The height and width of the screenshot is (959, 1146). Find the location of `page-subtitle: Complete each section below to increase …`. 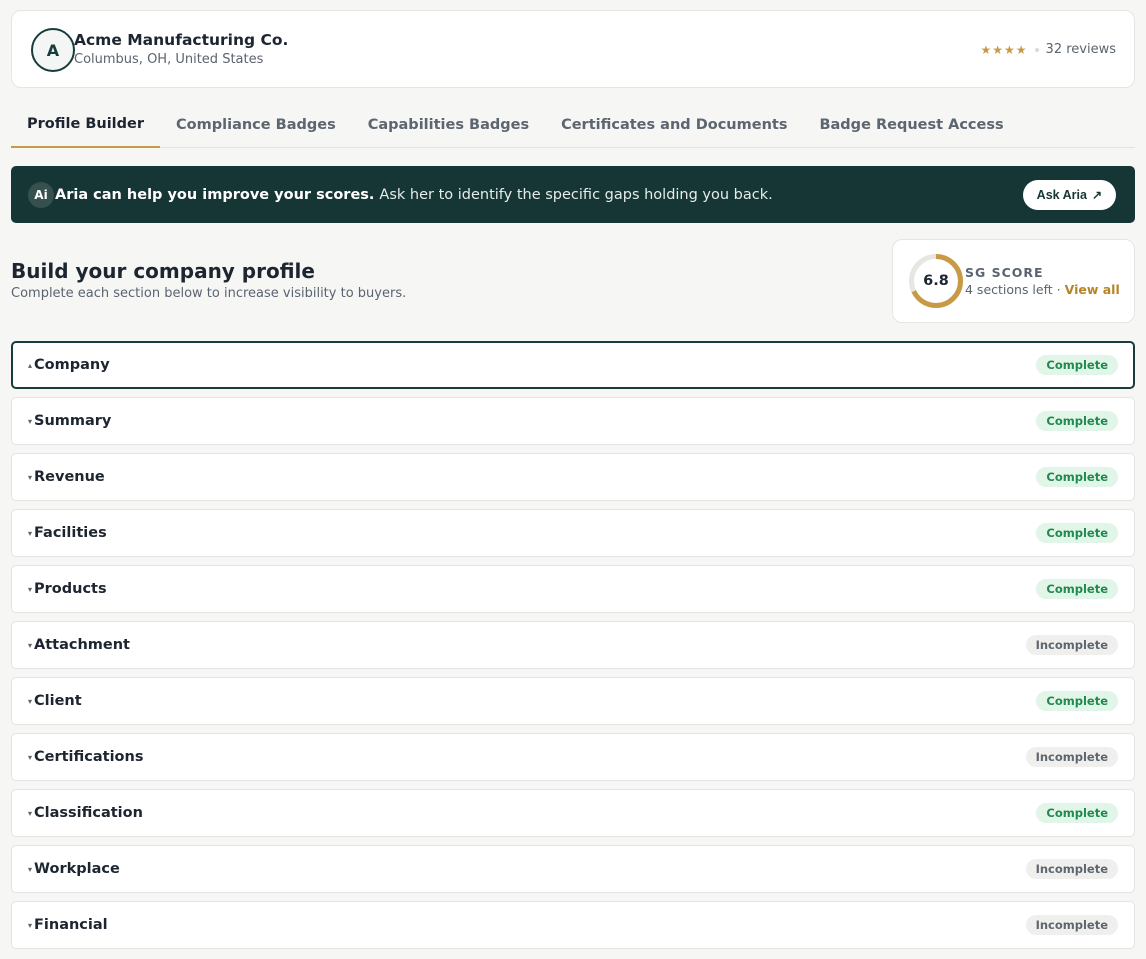

page-subtitle: Complete each section below to increase … is located at coordinates (209, 293).